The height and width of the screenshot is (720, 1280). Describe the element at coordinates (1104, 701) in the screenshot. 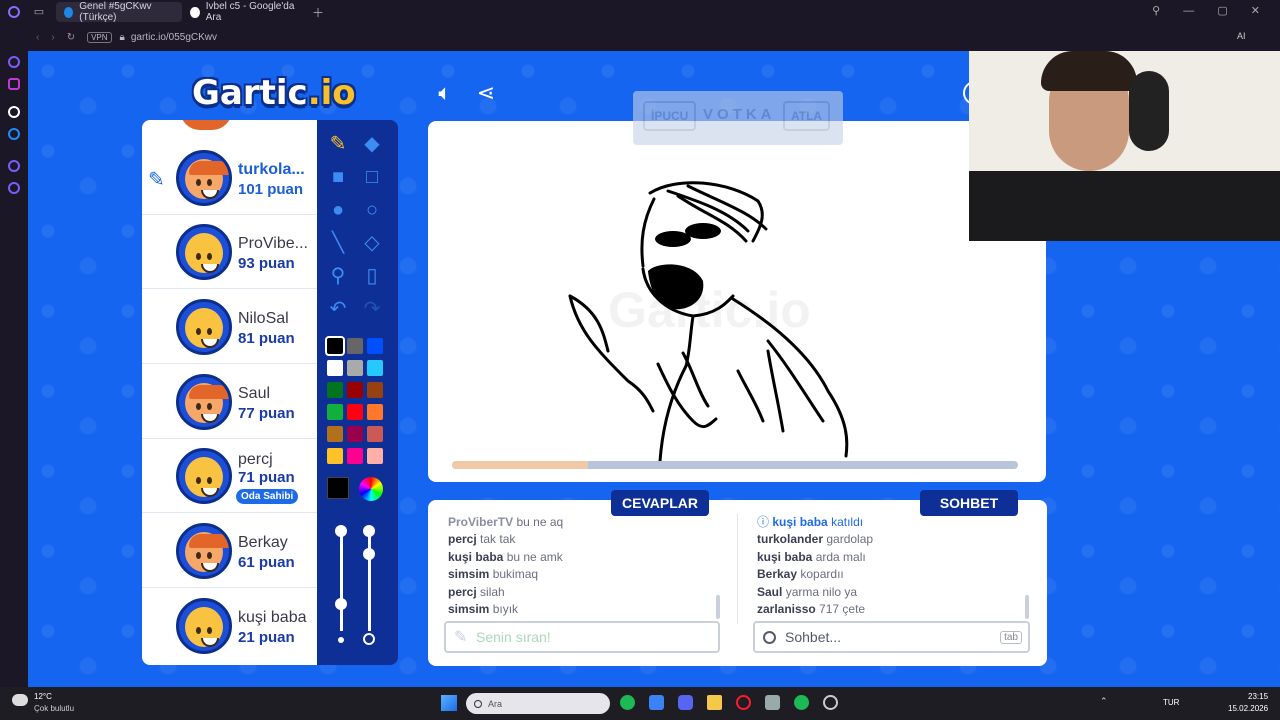

I see `tray-chevron-icon: ⌃` at that location.